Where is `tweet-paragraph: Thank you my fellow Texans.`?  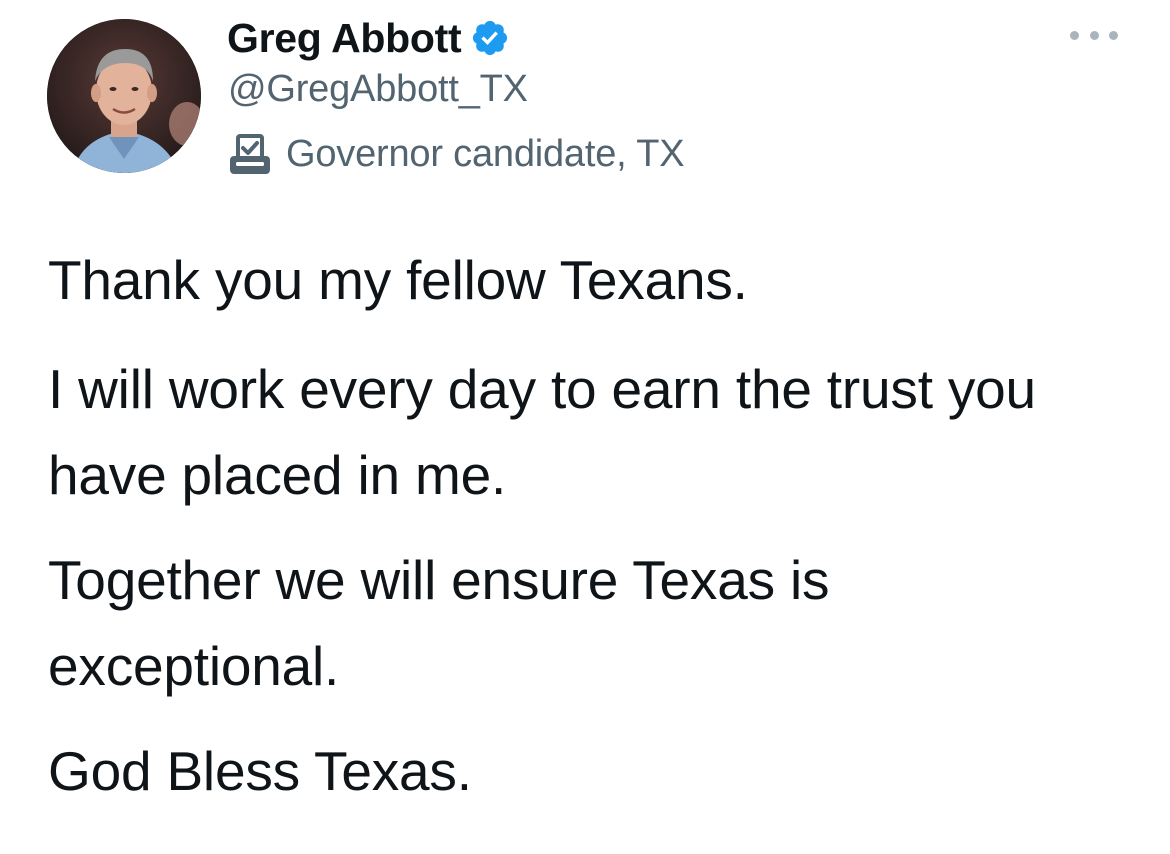 tweet-paragraph: Thank you my fellow Texans. is located at coordinates (398, 280).